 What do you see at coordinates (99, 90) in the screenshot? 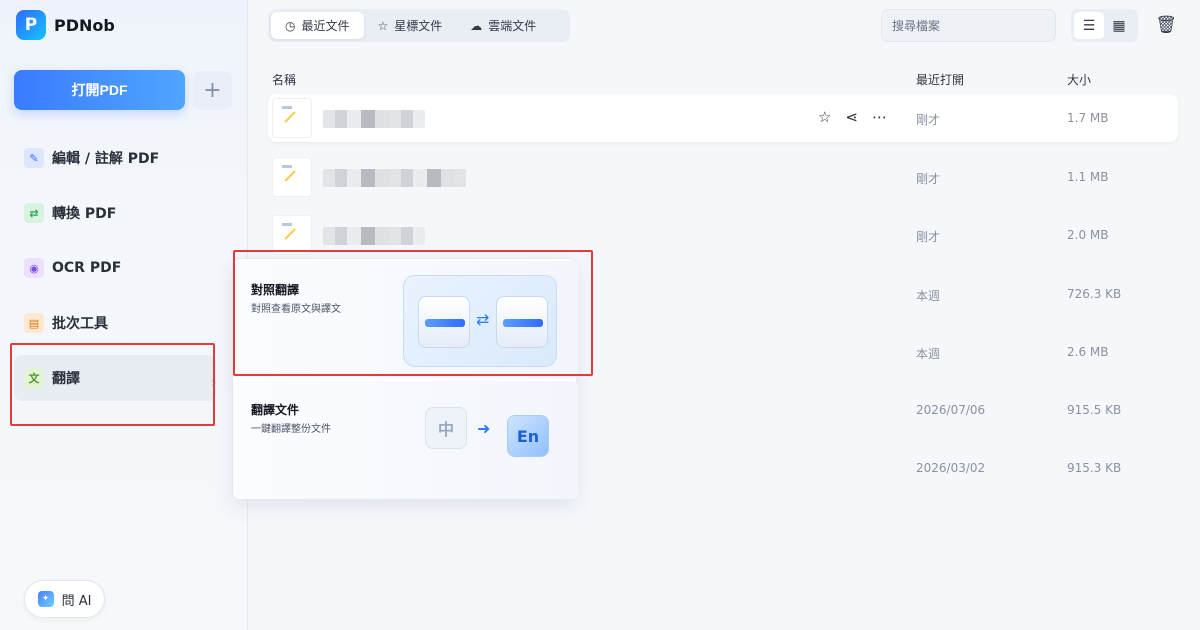
I see `open-pdf-button: 打開PDF` at bounding box center [99, 90].